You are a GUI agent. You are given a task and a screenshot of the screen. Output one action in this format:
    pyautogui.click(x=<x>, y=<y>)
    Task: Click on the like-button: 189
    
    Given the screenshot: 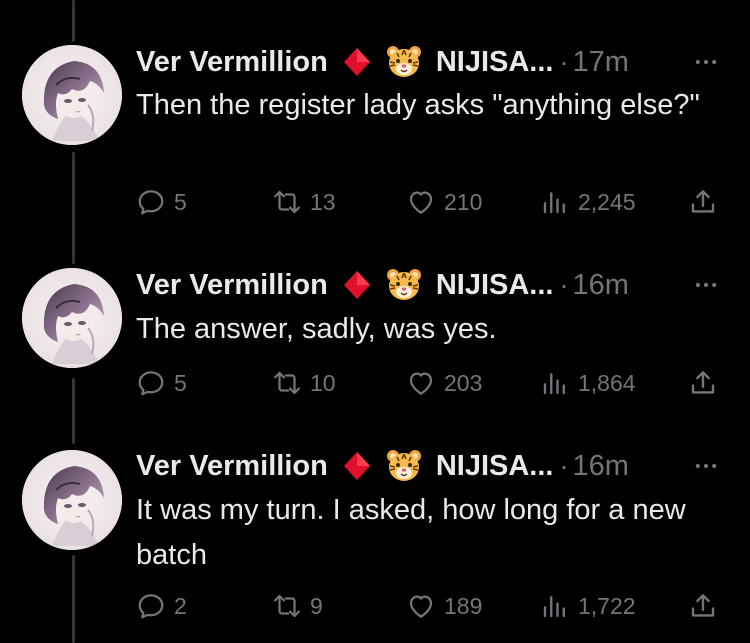 What is the action you would take?
    pyautogui.click(x=444, y=606)
    